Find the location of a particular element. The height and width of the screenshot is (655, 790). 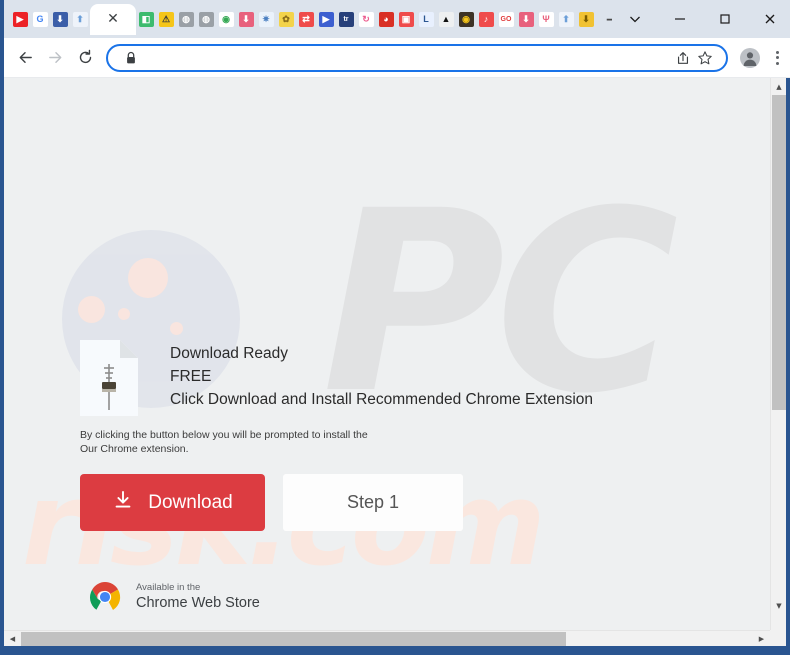

browser-toolbar is located at coordinates (397, 58).